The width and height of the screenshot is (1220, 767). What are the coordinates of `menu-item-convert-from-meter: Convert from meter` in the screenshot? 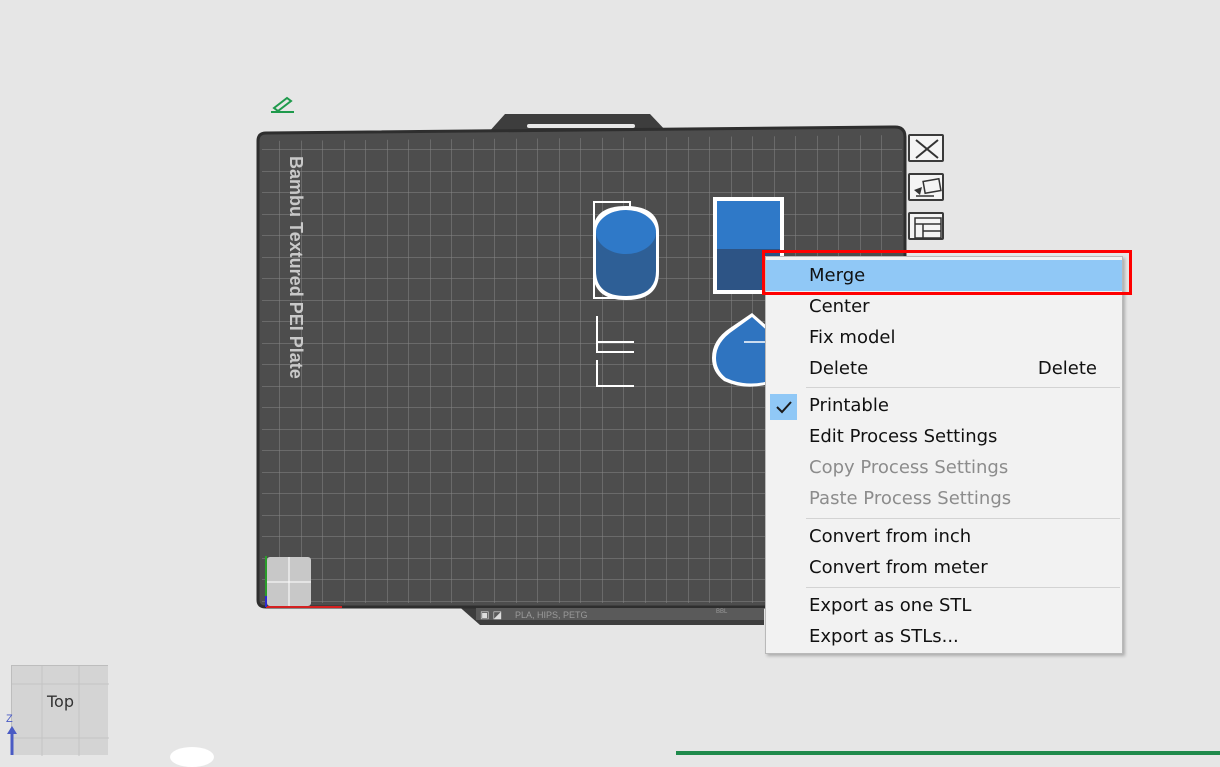 It's located at (944, 567).